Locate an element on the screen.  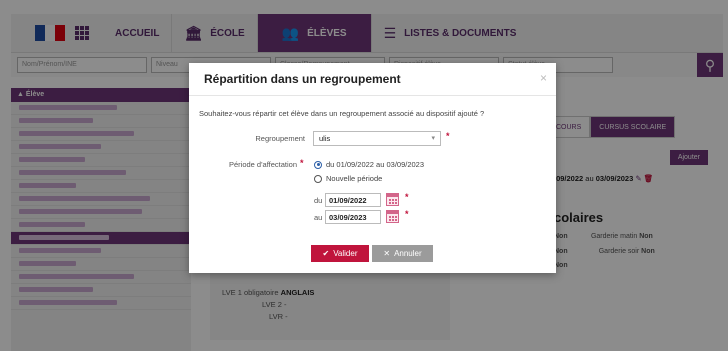
radio-current-period: du 01/09/2022 au 03/09/2023 is located at coordinates (369, 164).